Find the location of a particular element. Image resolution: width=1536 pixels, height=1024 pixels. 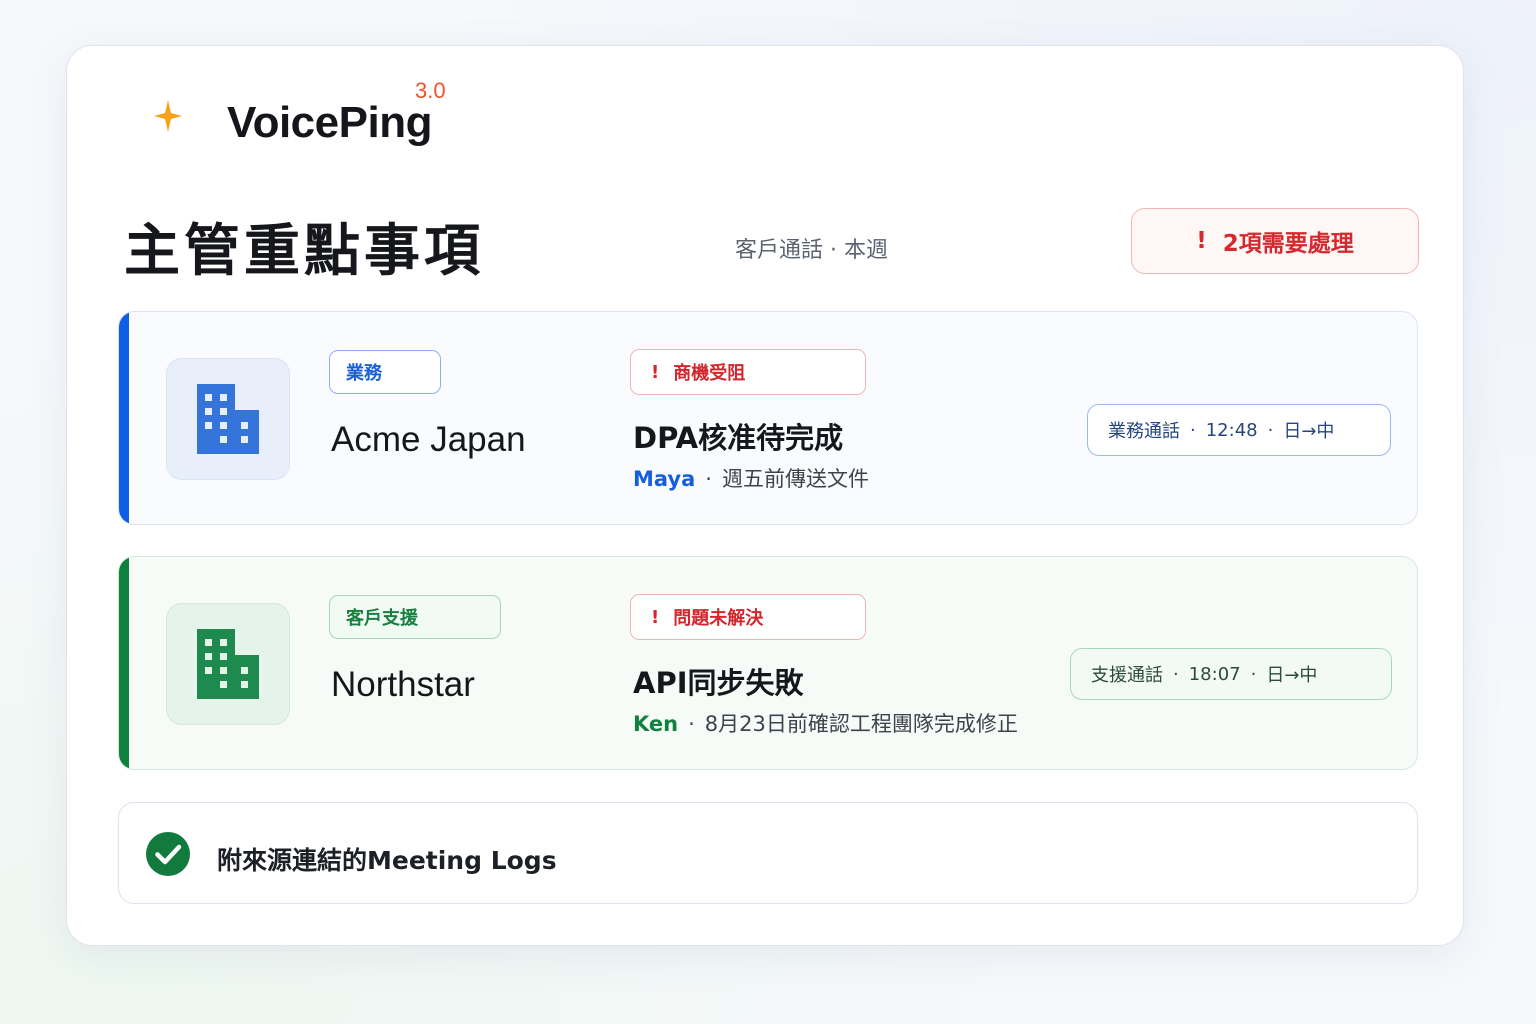

meeting-logs-row: 附來源連結的Meeting Logs is located at coordinates (768, 853).